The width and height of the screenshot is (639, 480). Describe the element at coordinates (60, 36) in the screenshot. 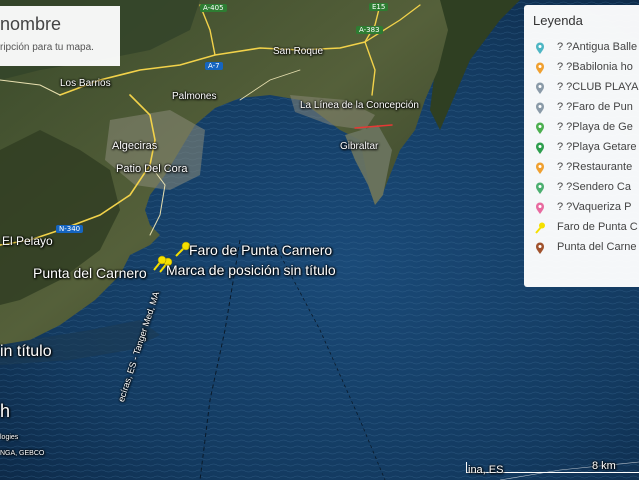

I see `map-title-box: nombre ripción para tu mapa.` at that location.